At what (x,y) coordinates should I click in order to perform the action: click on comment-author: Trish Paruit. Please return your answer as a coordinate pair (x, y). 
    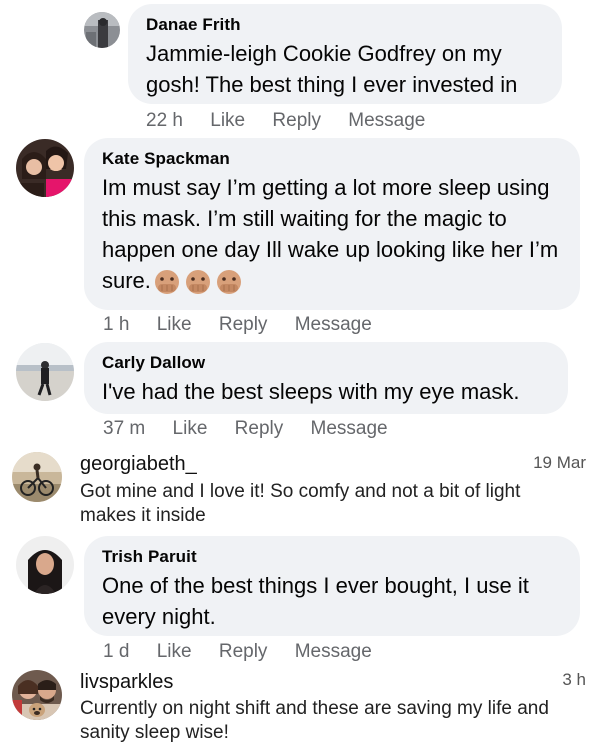
    Looking at the image, I should click on (332, 557).